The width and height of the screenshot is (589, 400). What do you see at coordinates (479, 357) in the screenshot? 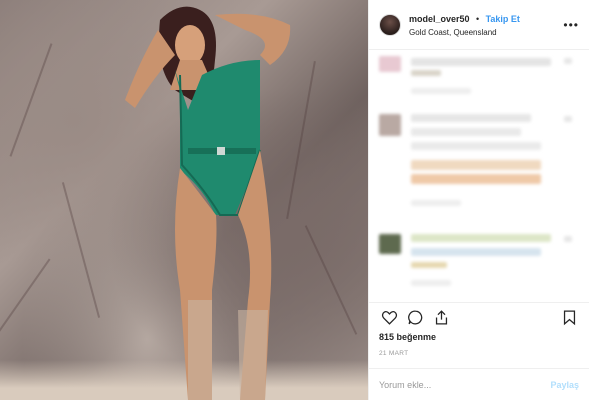
I see `post-date: 21 MART` at bounding box center [479, 357].